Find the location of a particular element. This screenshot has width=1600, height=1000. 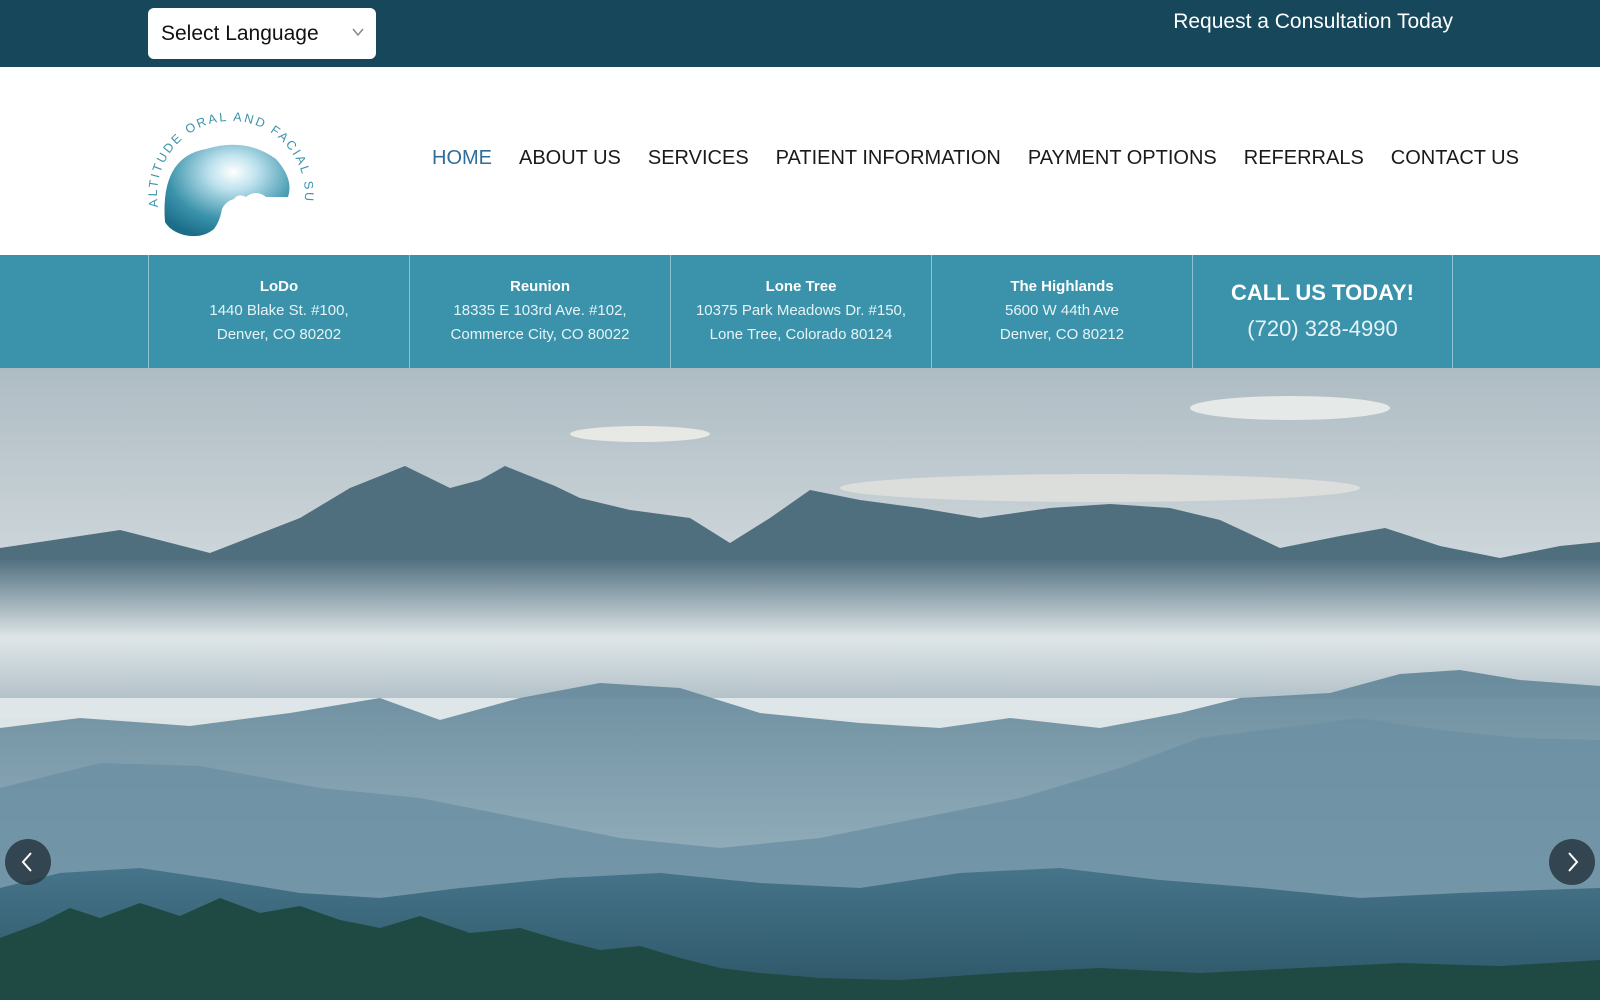

chevron-right-icon is located at coordinates (1573, 862).